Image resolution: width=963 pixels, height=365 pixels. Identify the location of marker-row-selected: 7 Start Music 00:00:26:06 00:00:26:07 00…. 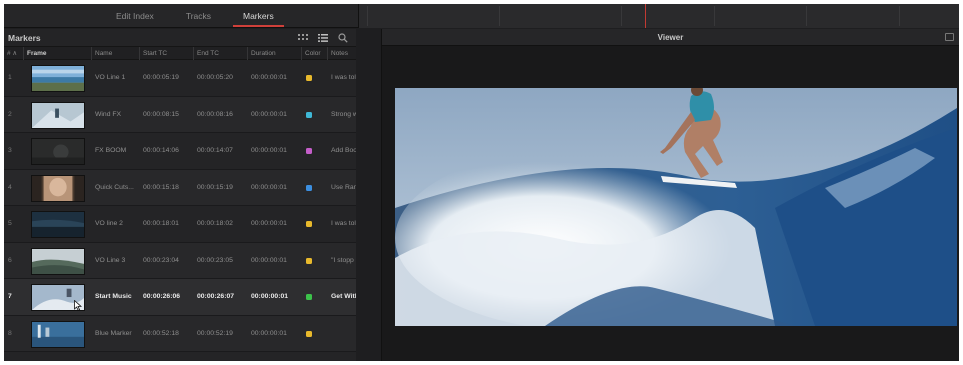
(180, 297).